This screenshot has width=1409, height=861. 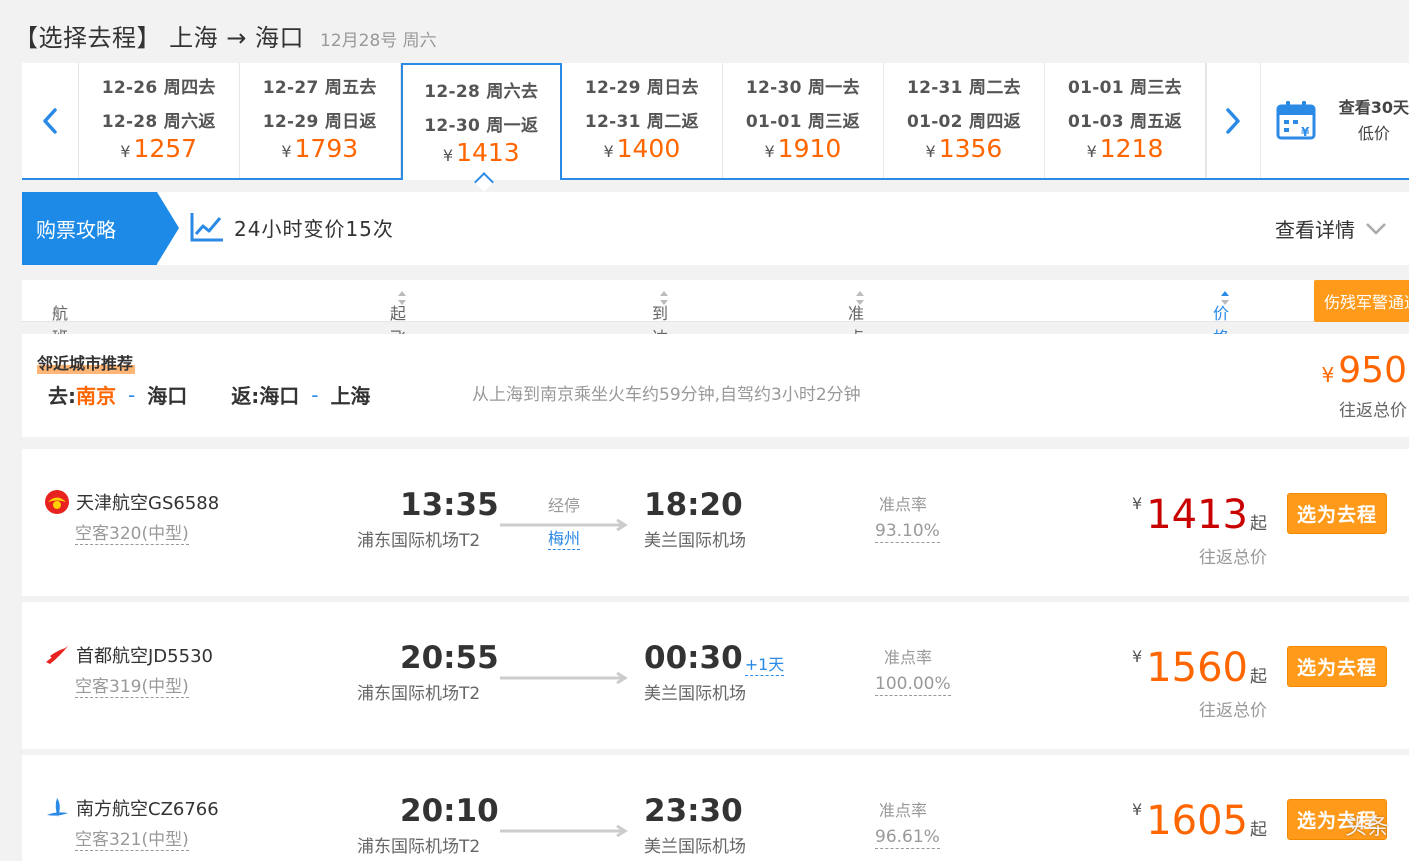 What do you see at coordinates (1331, 228) in the screenshot?
I see `view-details-button: 查看详情` at bounding box center [1331, 228].